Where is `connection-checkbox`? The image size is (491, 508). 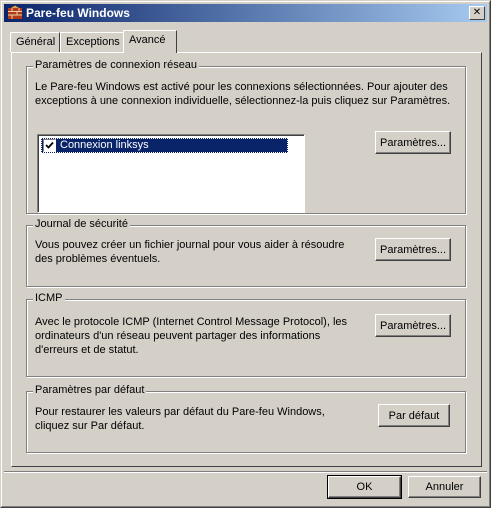 connection-checkbox is located at coordinates (49, 145).